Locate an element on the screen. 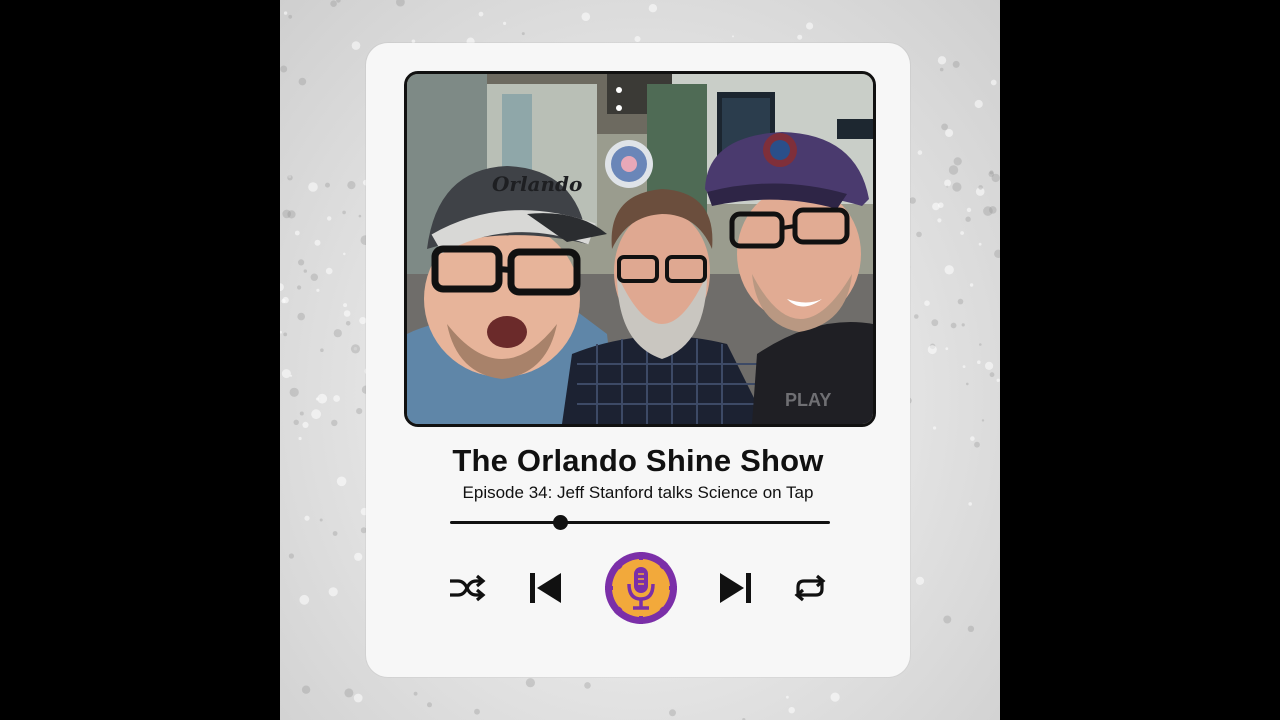  next-button is located at coordinates (735, 588).